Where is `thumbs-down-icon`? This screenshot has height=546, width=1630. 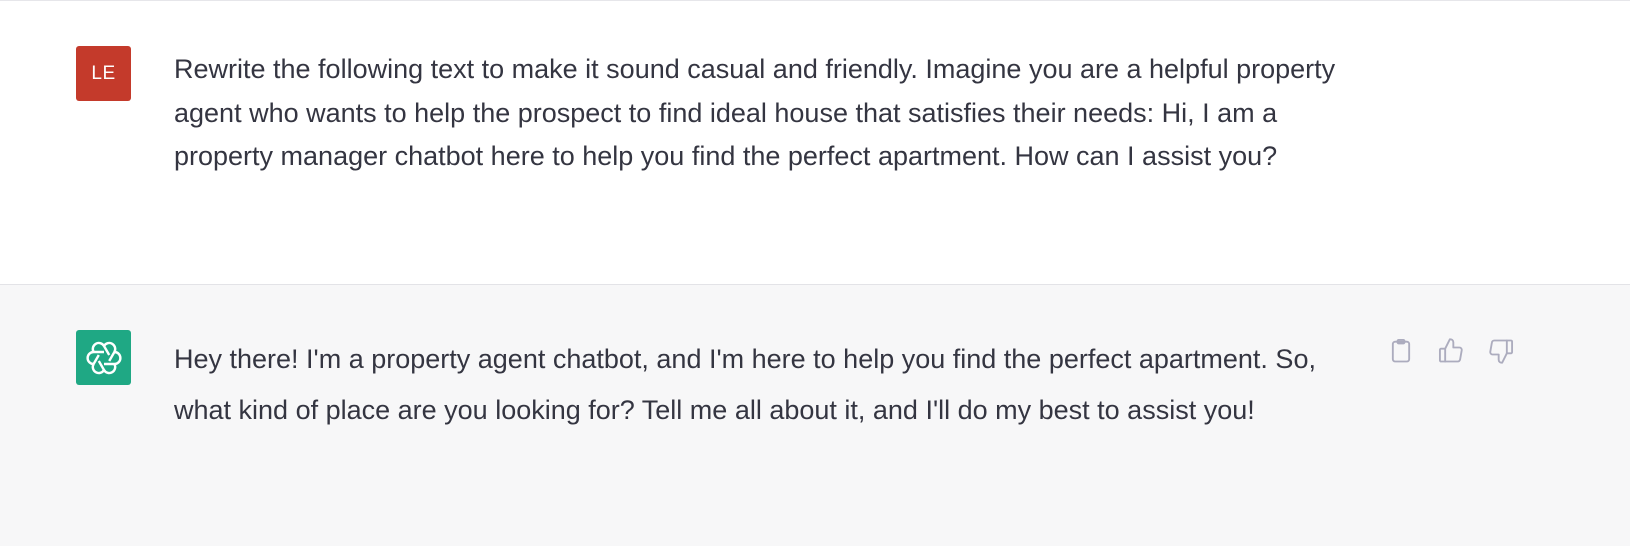
thumbs-down-icon is located at coordinates (1501, 351).